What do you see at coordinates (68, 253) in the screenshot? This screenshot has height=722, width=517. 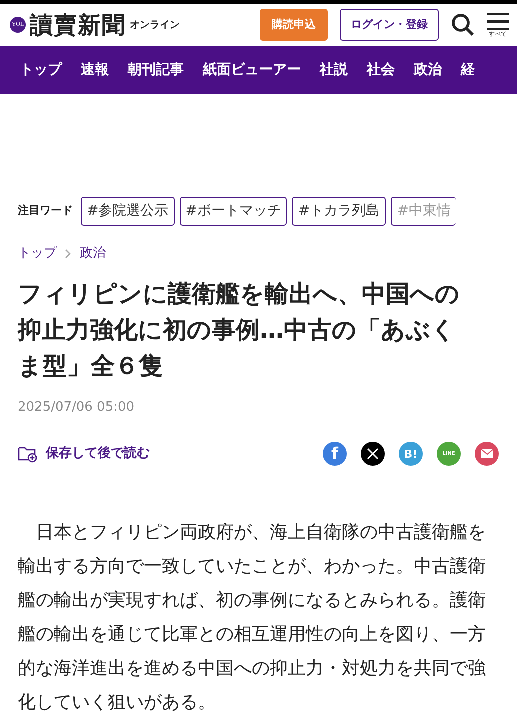 I see `chevron-icon` at bounding box center [68, 253].